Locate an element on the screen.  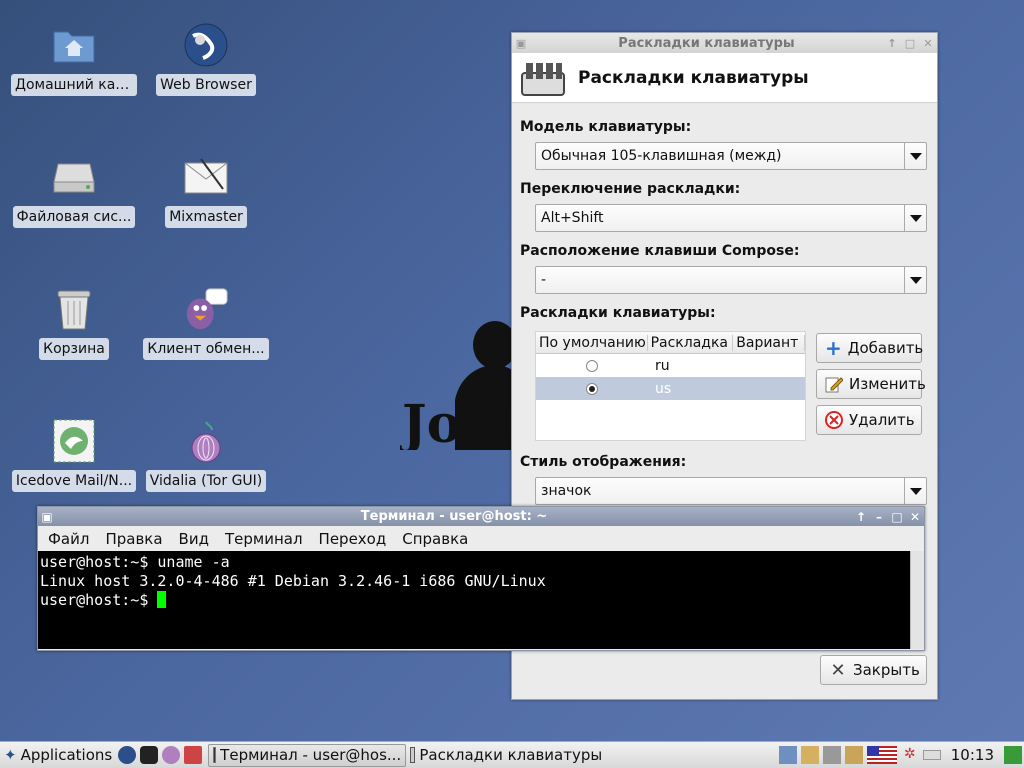
desktop-icon-vidalia: Vidalia (Tor GUI) is located at coordinates (206, 457).